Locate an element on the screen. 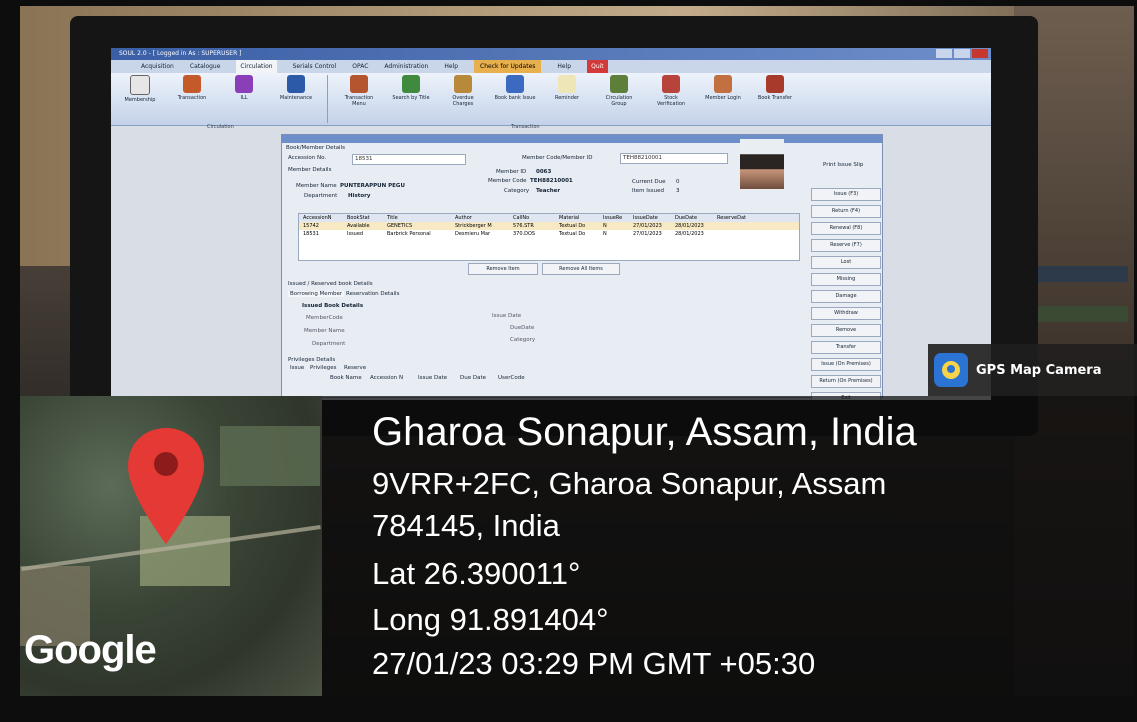 The width and height of the screenshot is (1137, 722). reserve-button: Reserve (F7) is located at coordinates (846, 245).